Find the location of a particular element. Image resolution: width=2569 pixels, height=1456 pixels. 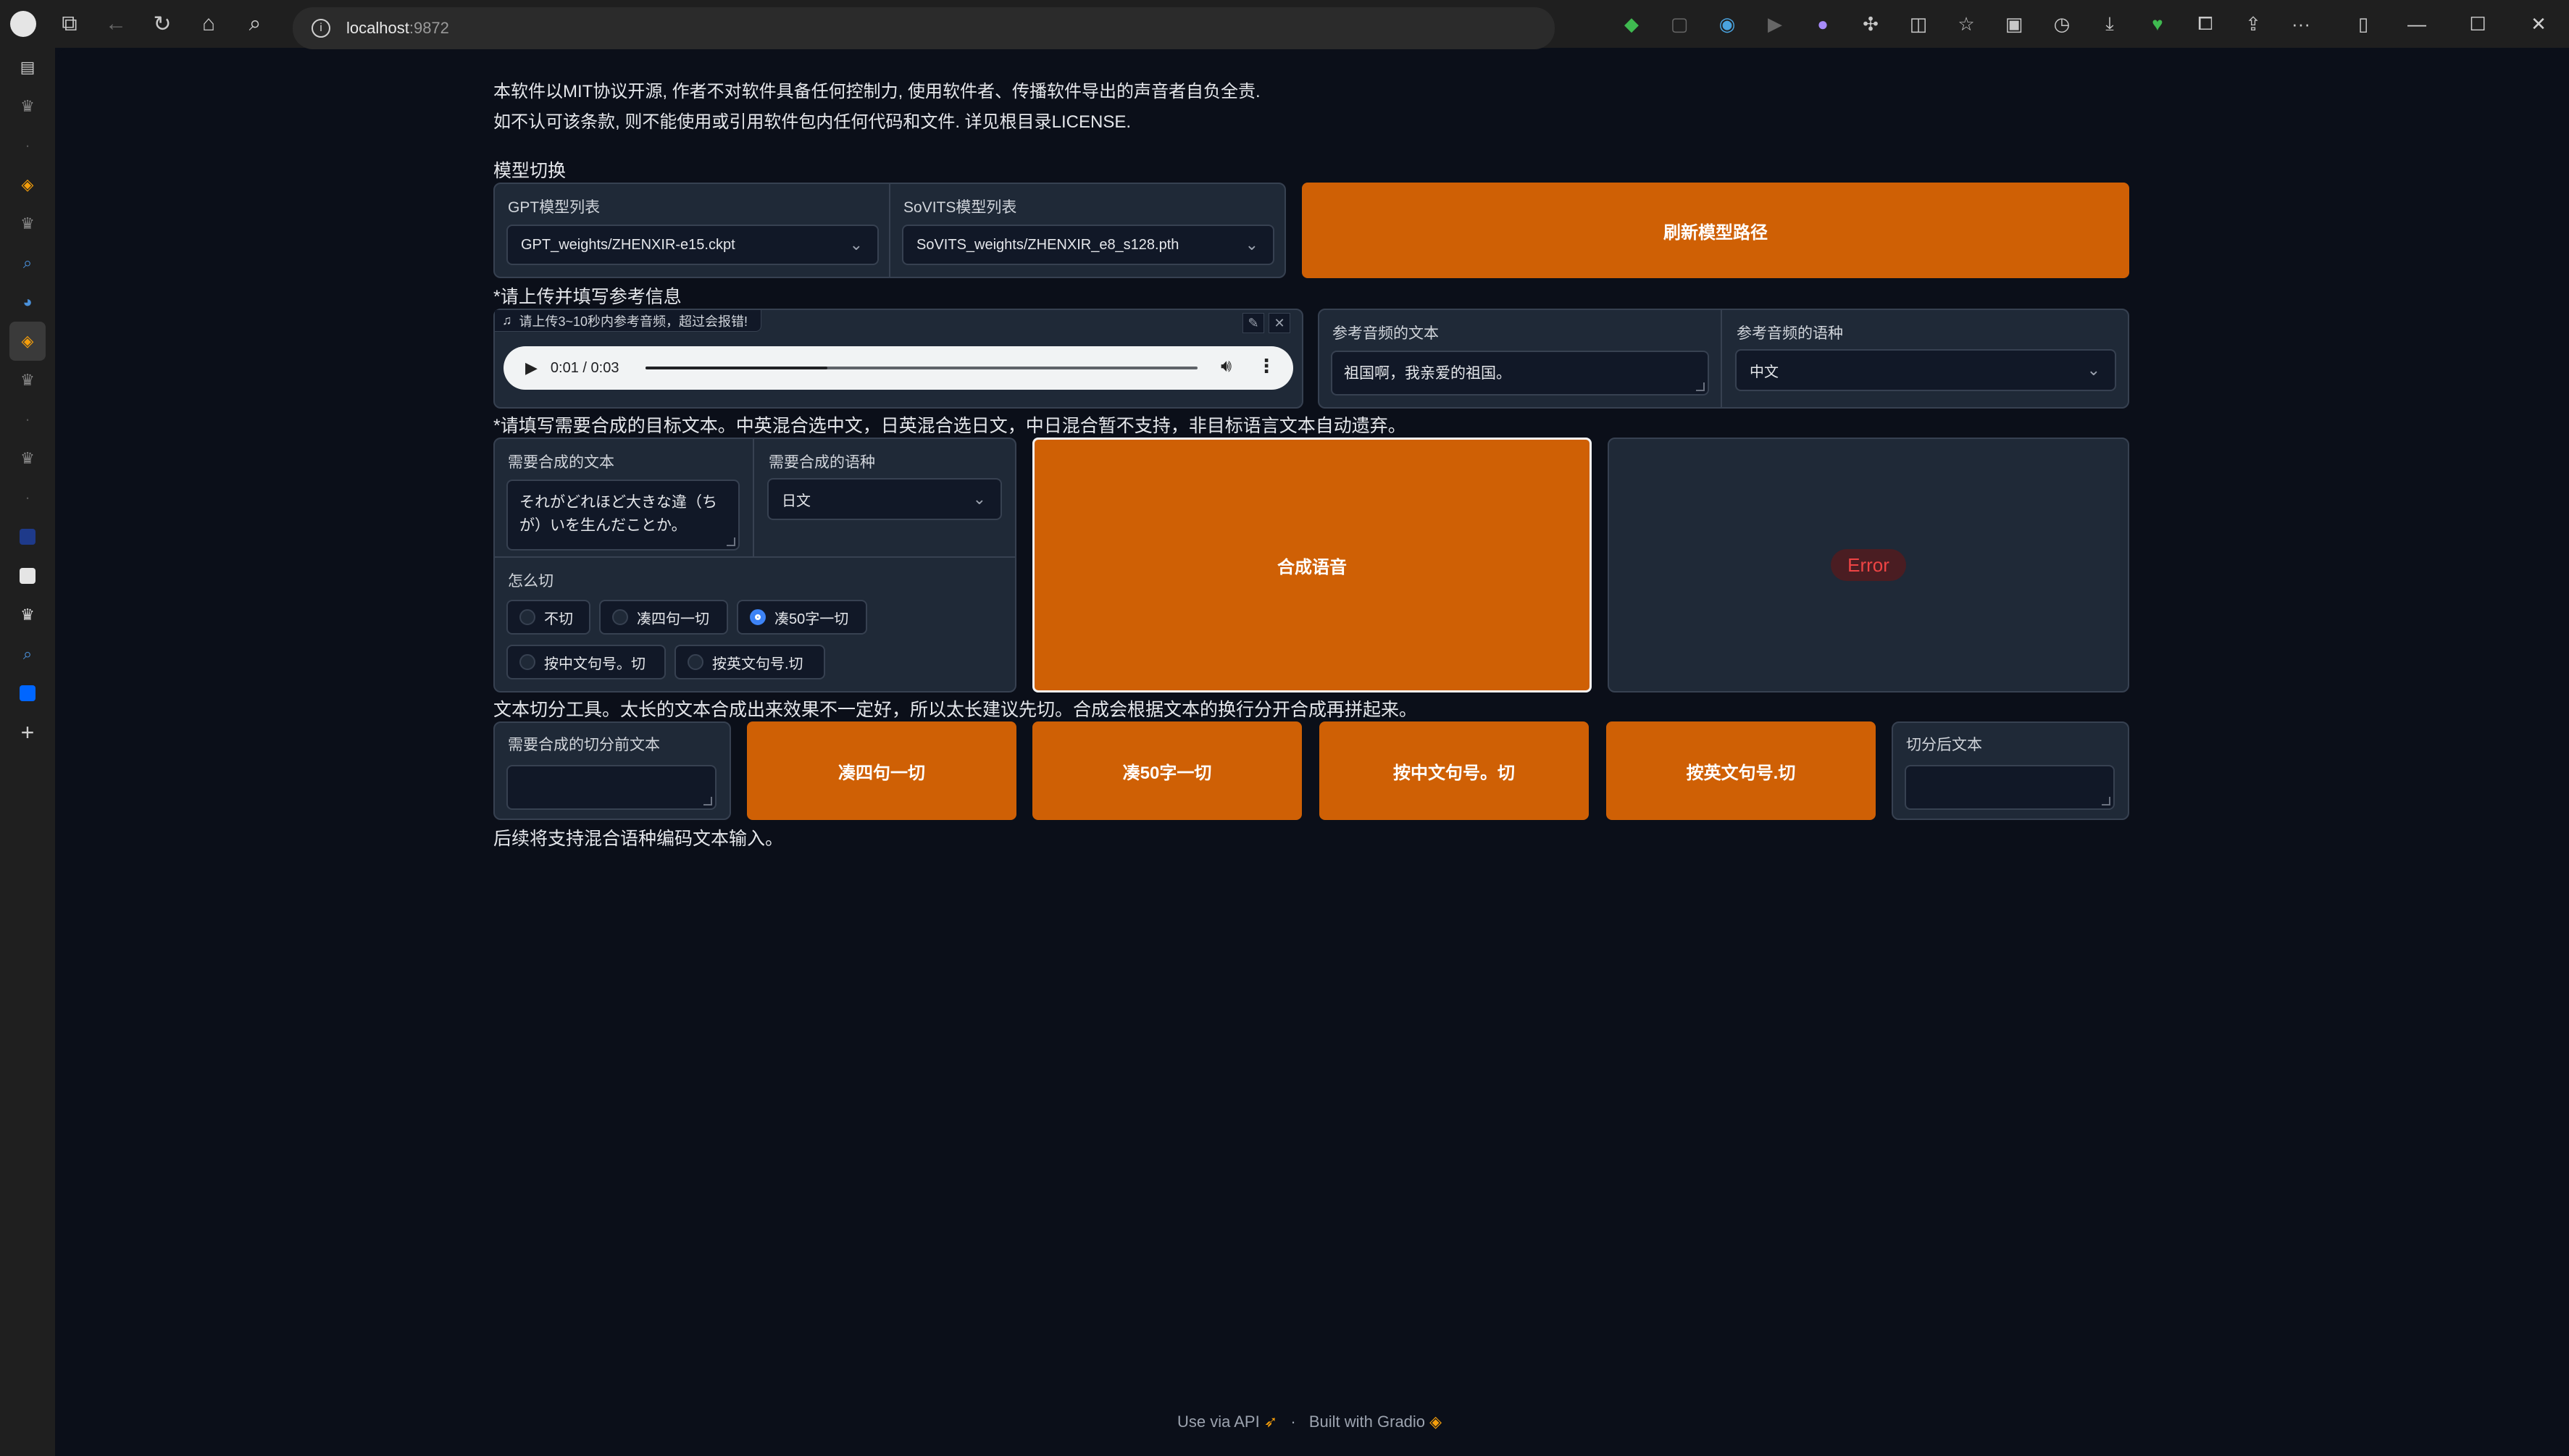

reference-section-label: *请上传并填写参考信息 is located at coordinates (587, 297).